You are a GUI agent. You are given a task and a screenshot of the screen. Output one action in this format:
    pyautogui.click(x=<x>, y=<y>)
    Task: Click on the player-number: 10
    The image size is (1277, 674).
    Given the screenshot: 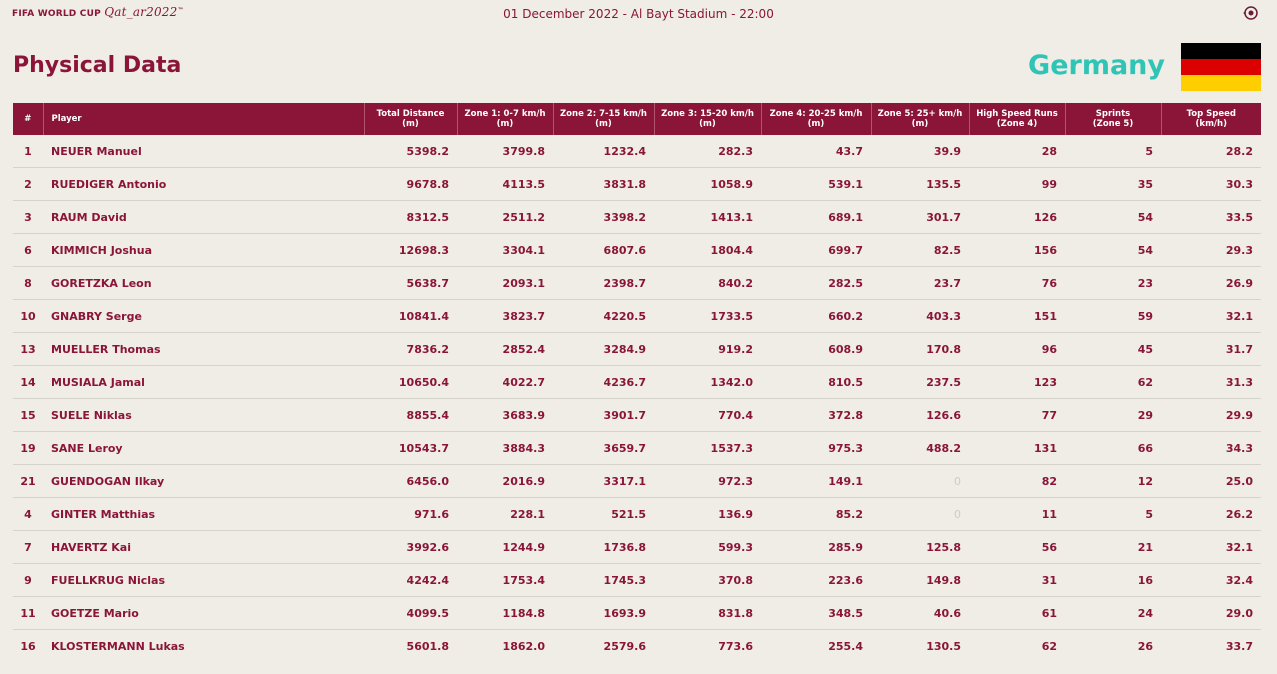 What is the action you would take?
    pyautogui.click(x=28, y=316)
    